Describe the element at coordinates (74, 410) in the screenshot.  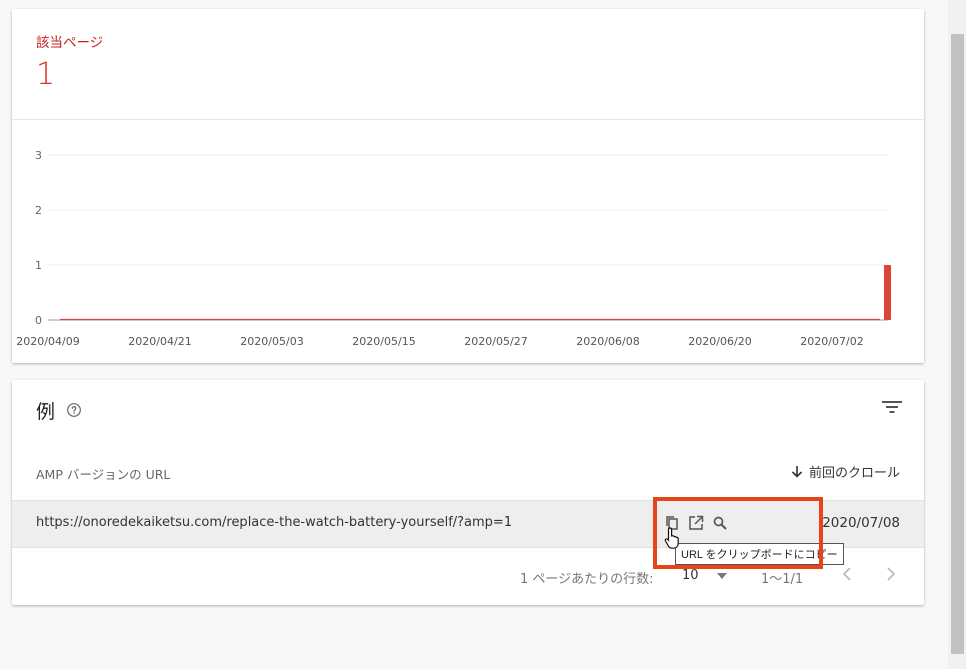
I see `help-icon` at that location.